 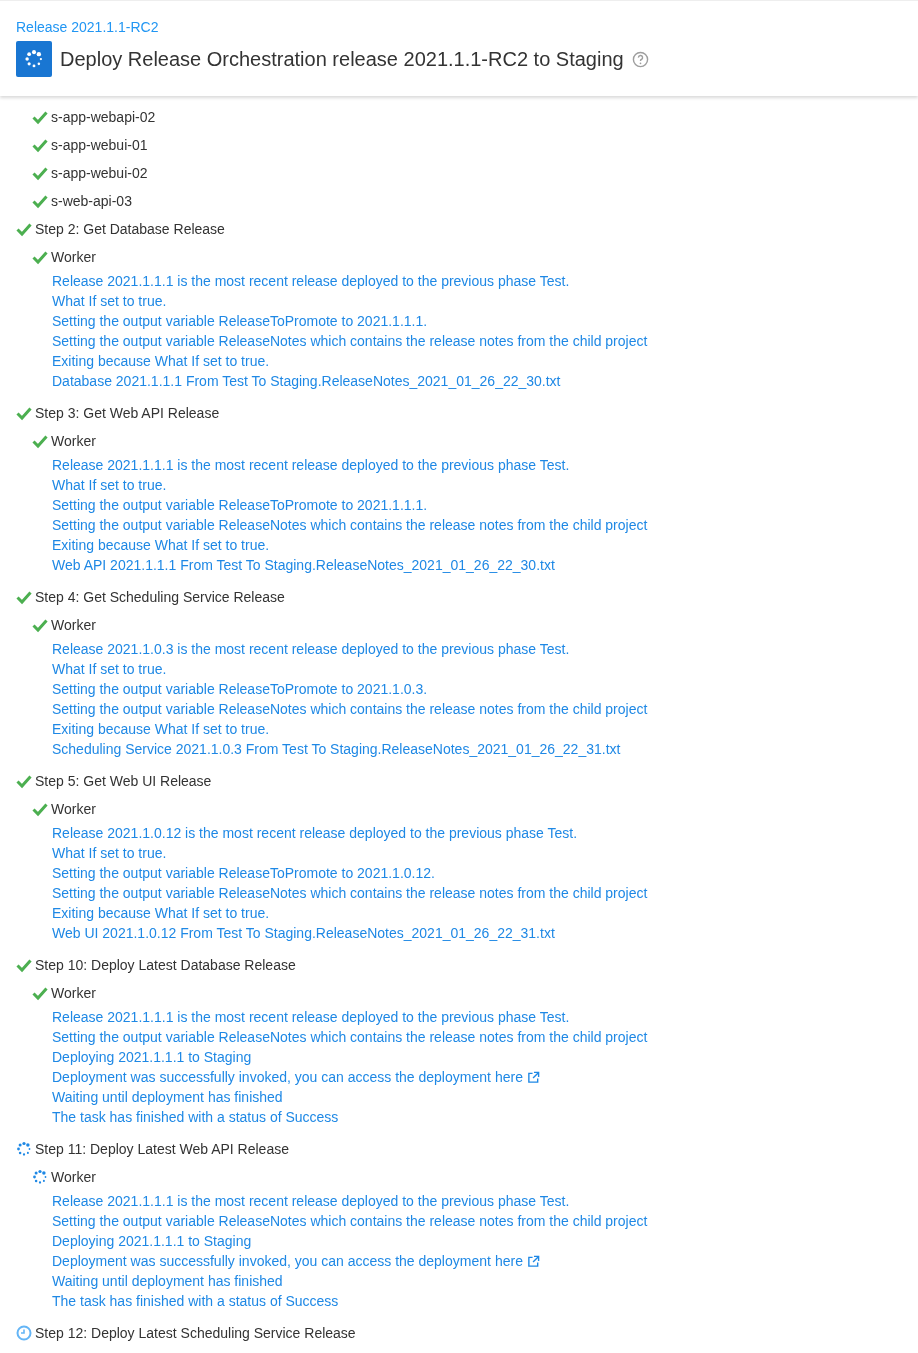 I want to click on server-name: s-web-api-03, so click(x=91, y=201).